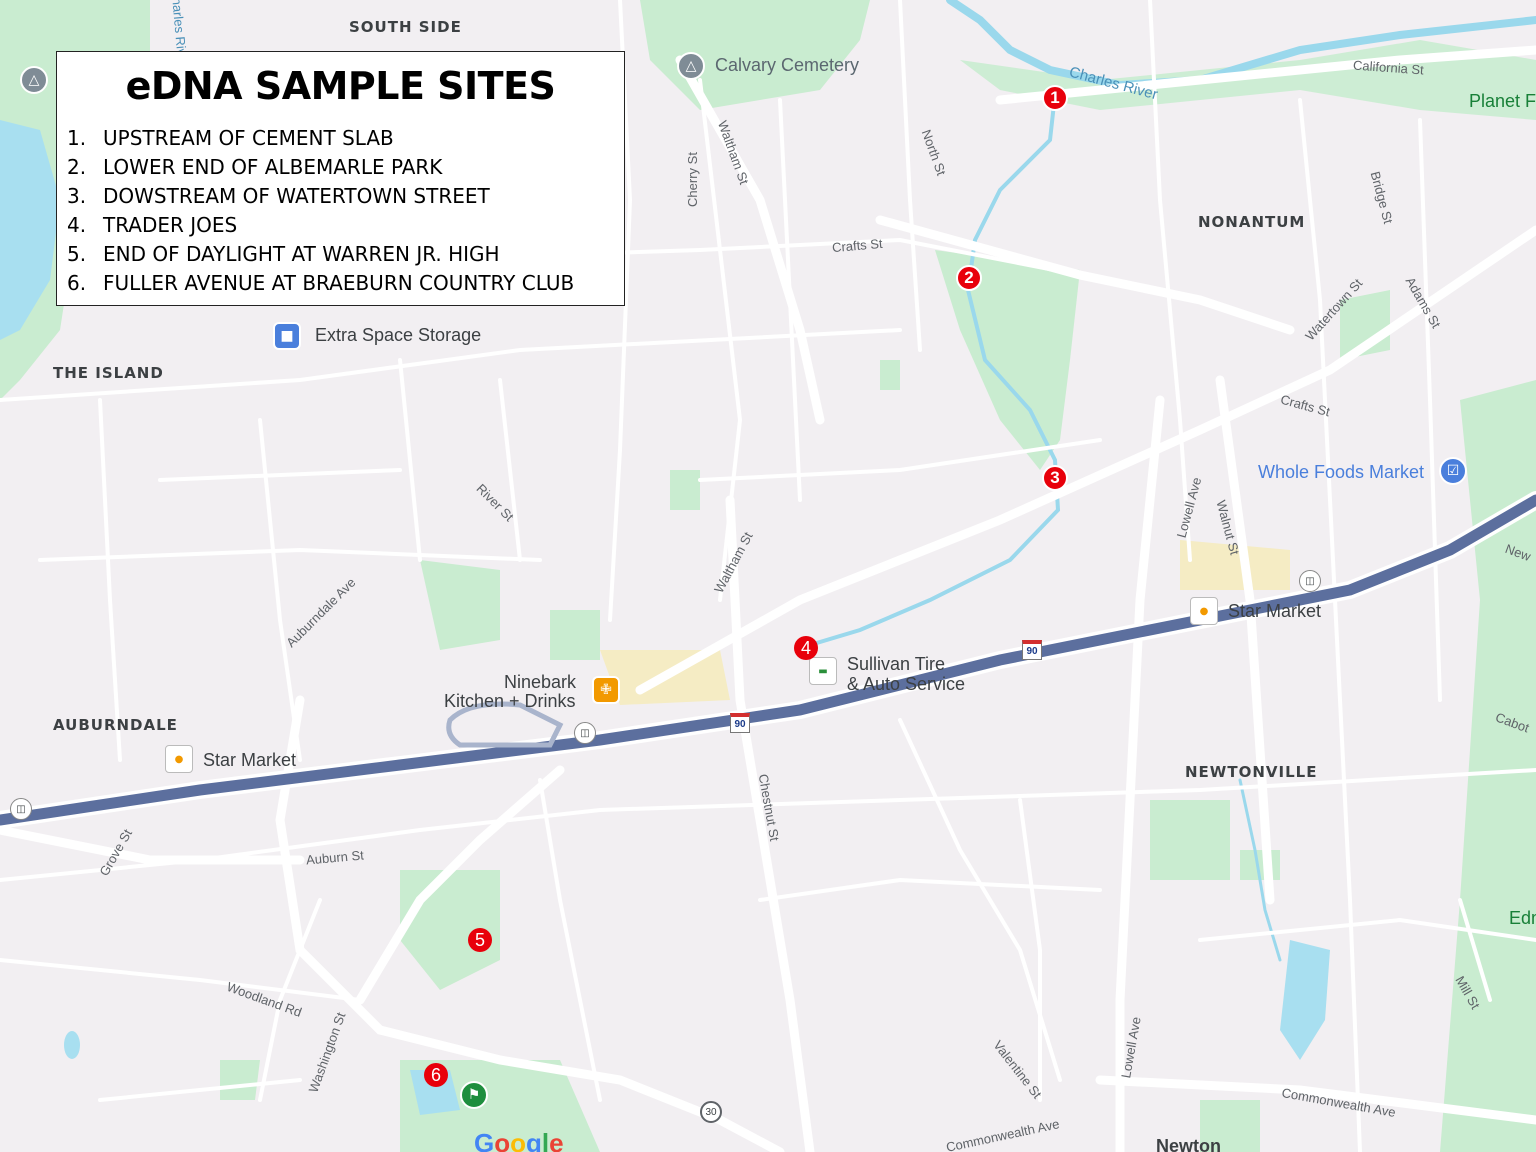  Describe the element at coordinates (823, 671) in the screenshot. I see `tire-shop-icon: ▬` at that location.